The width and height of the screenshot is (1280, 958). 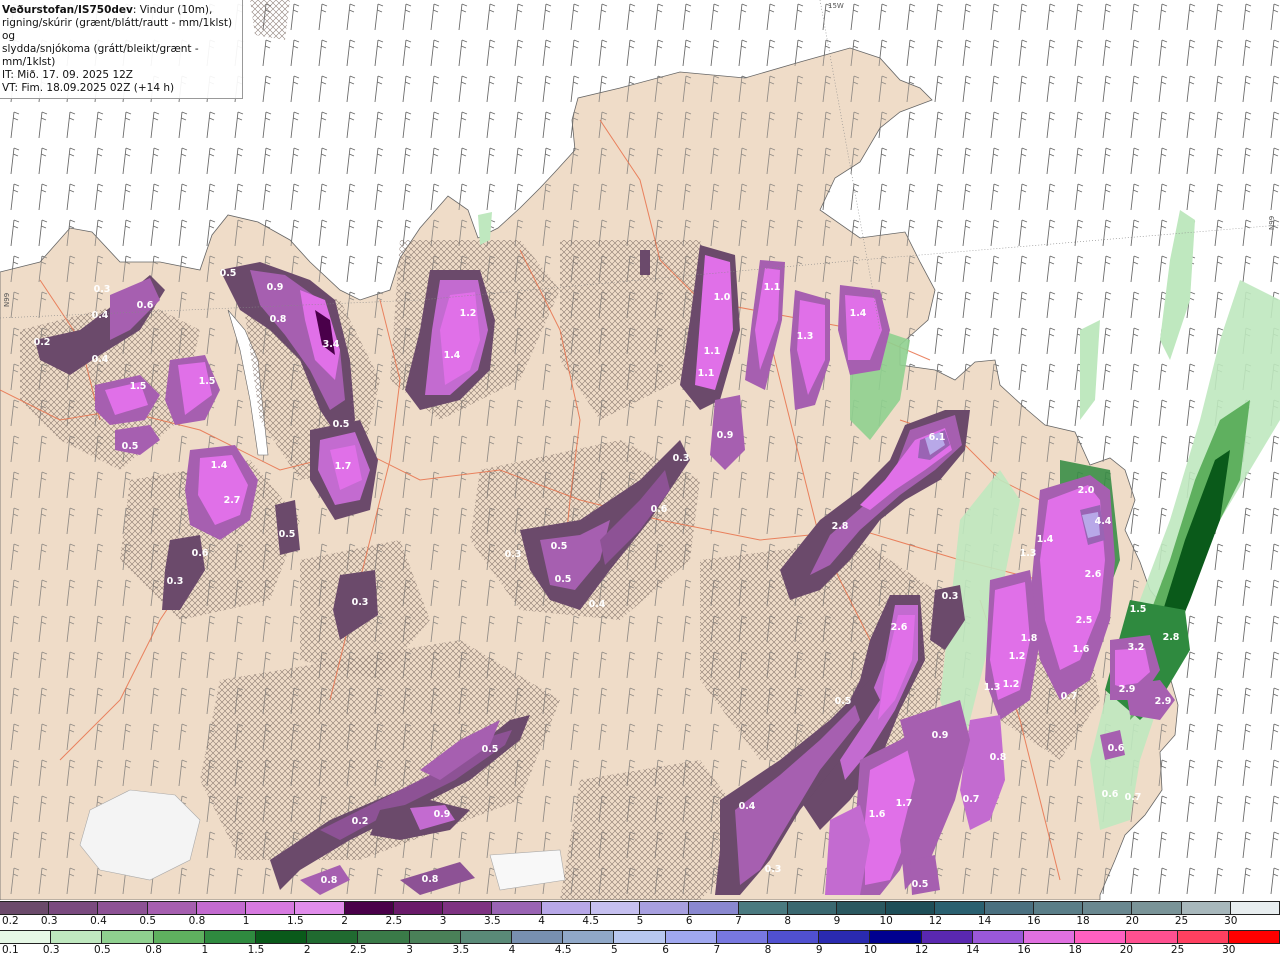 What do you see at coordinates (121, 10) in the screenshot?
I see `title-line: Veðurstofan/IS750dev: Vindur (10m),` at bounding box center [121, 10].